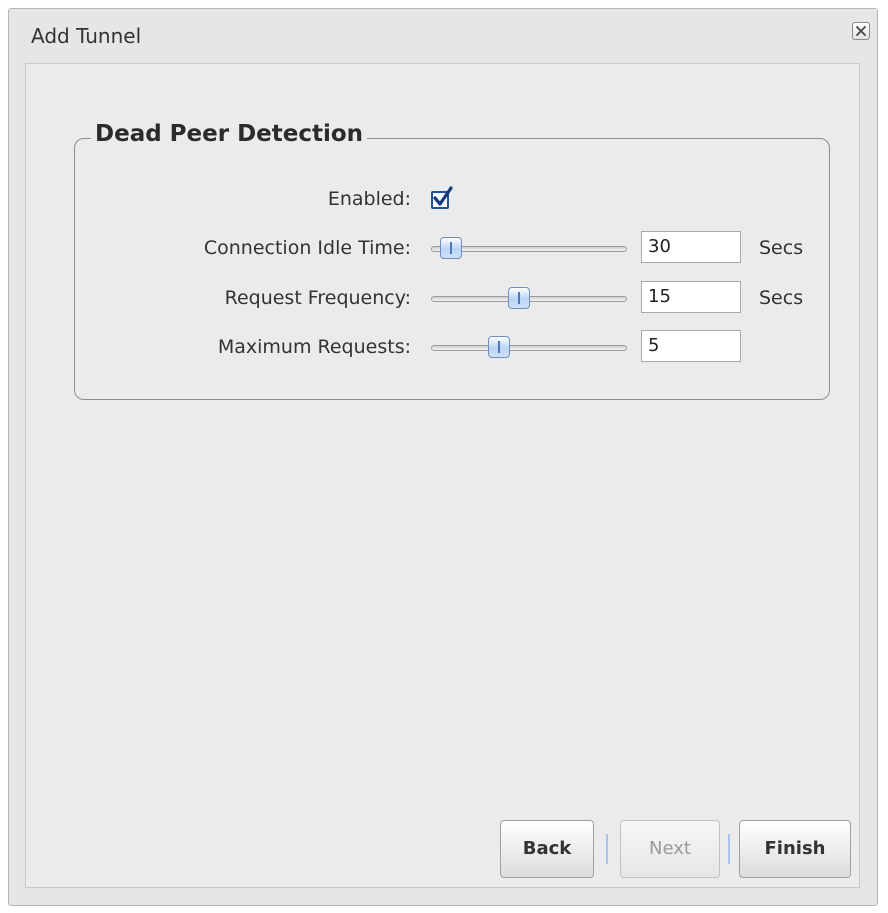 The width and height of the screenshot is (888, 913). Describe the element at coordinates (781, 298) in the screenshot. I see `request-frequency-unit: Secs` at that location.